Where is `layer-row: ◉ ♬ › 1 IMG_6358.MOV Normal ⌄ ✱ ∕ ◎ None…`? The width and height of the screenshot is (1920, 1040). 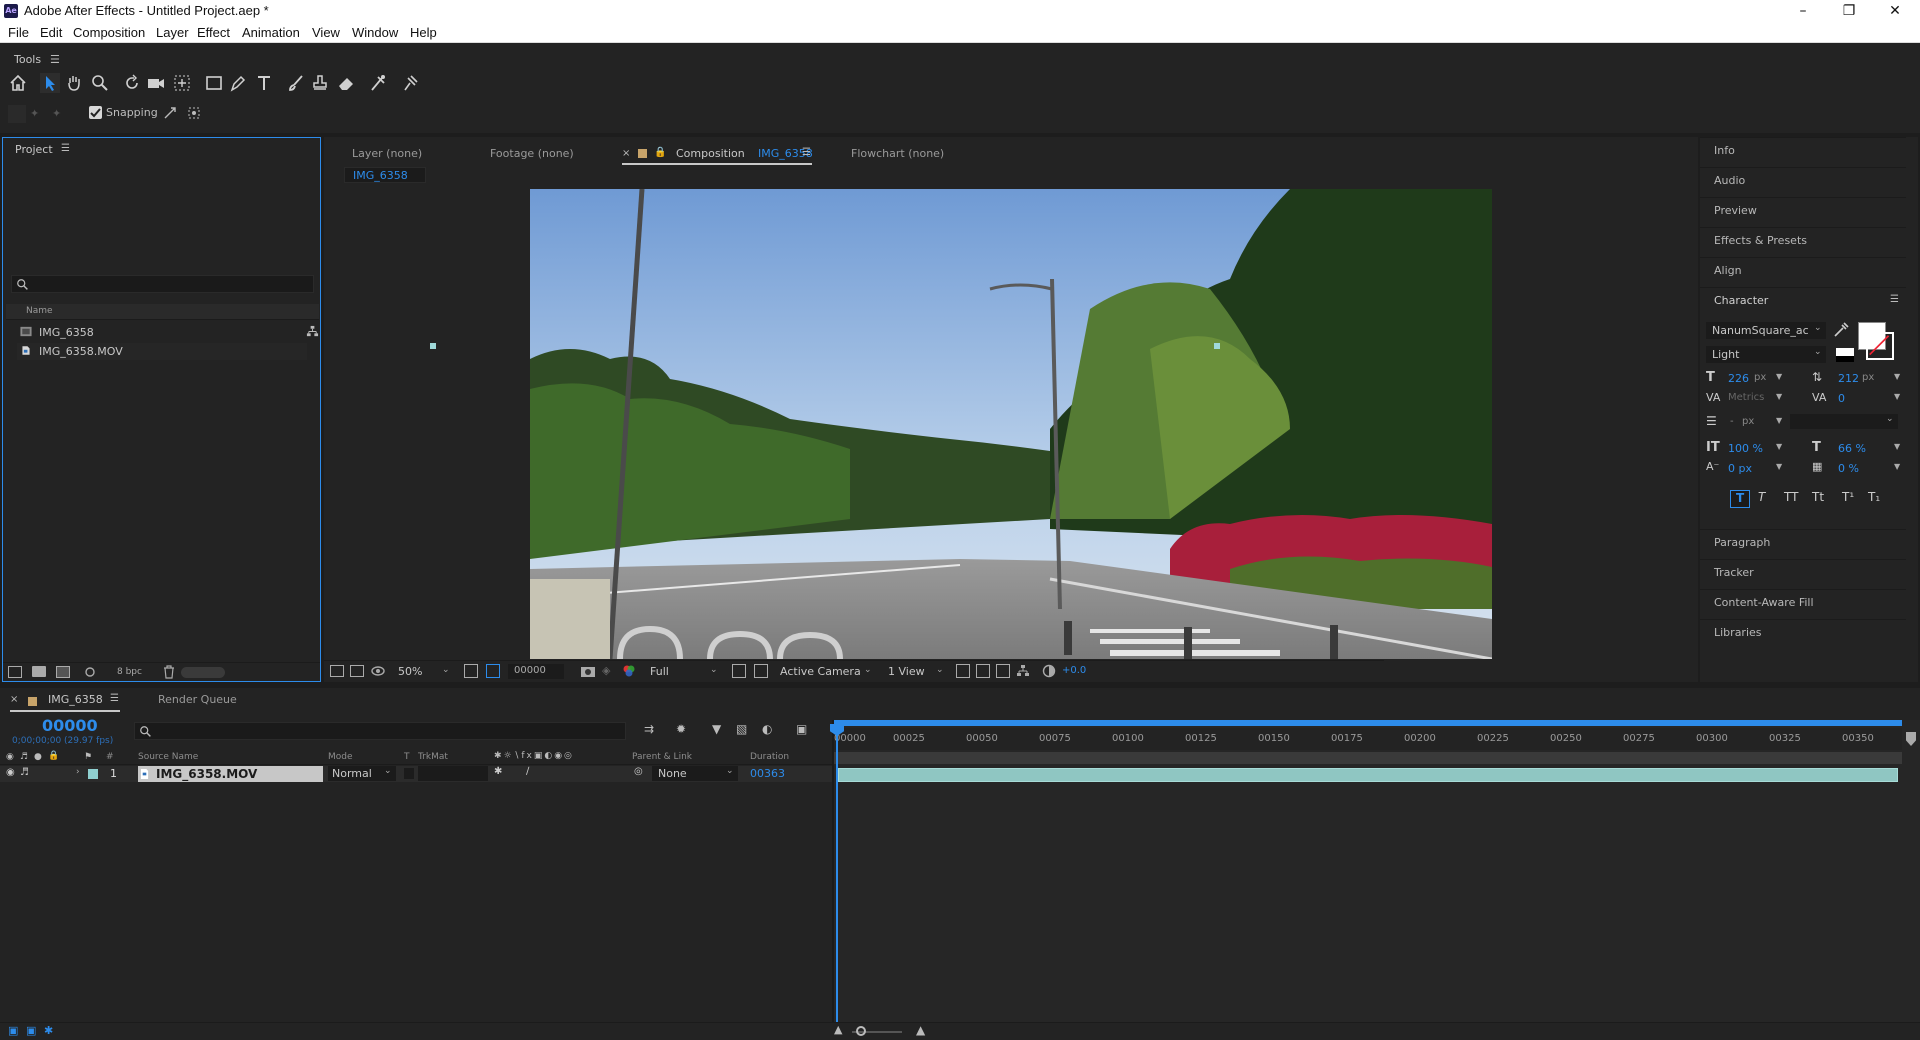
layer-row: ◉ ♬ › 1 IMG_6358.MOV Normal ⌄ ✱ ∕ ◎ None… is located at coordinates (416, 774).